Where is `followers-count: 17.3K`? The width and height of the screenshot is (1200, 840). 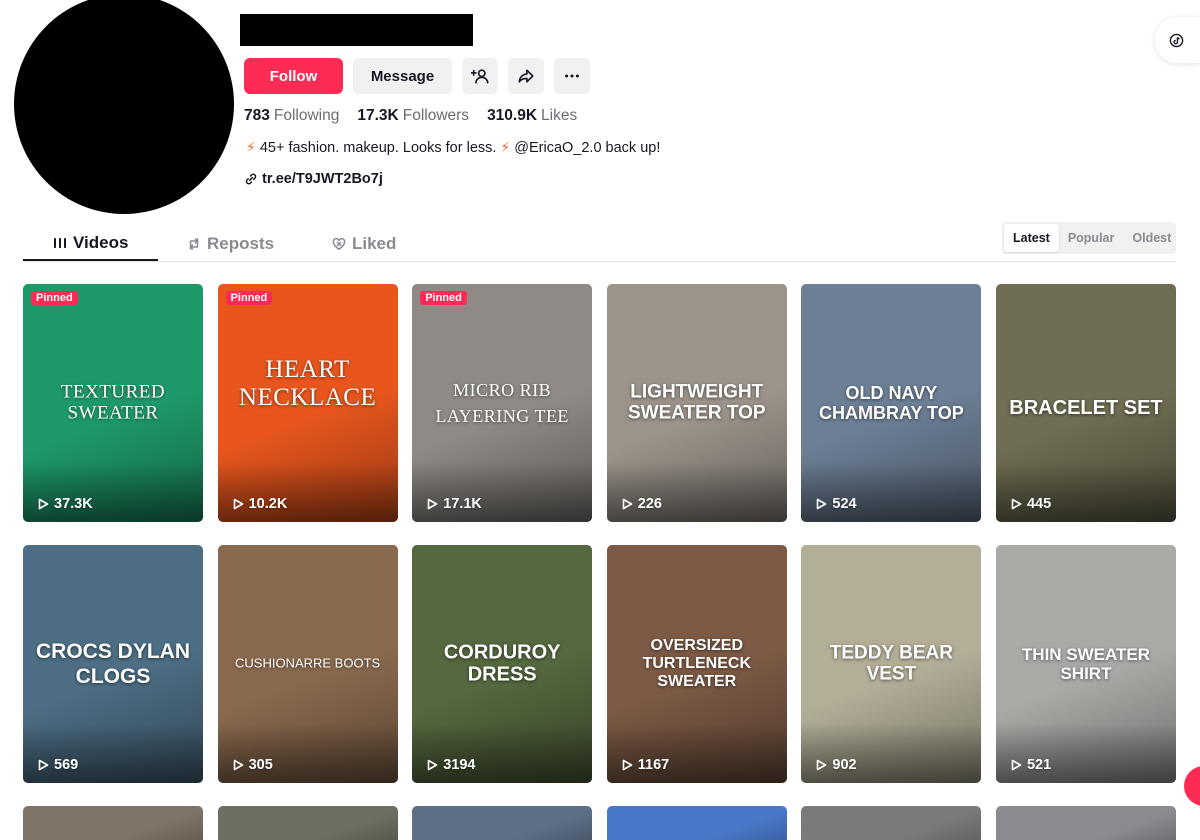 followers-count: 17.3K is located at coordinates (378, 115).